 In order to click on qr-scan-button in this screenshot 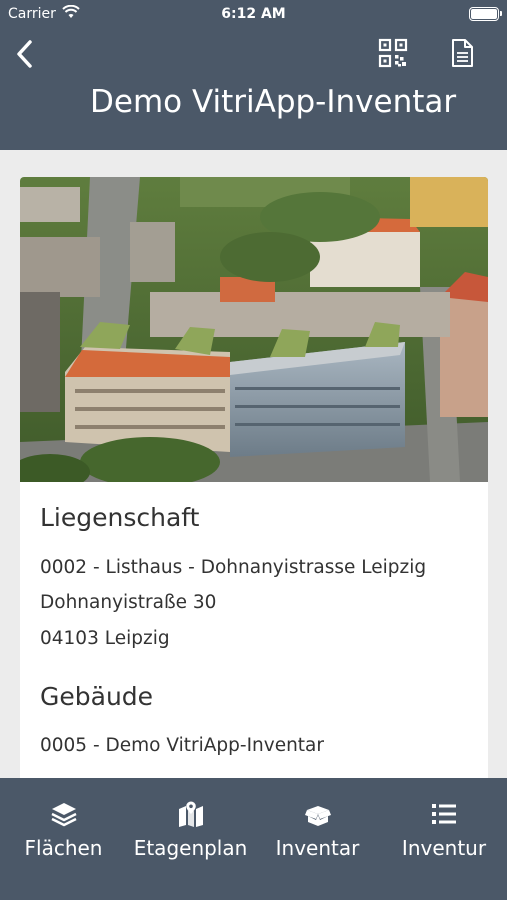, I will do `click(393, 53)`.